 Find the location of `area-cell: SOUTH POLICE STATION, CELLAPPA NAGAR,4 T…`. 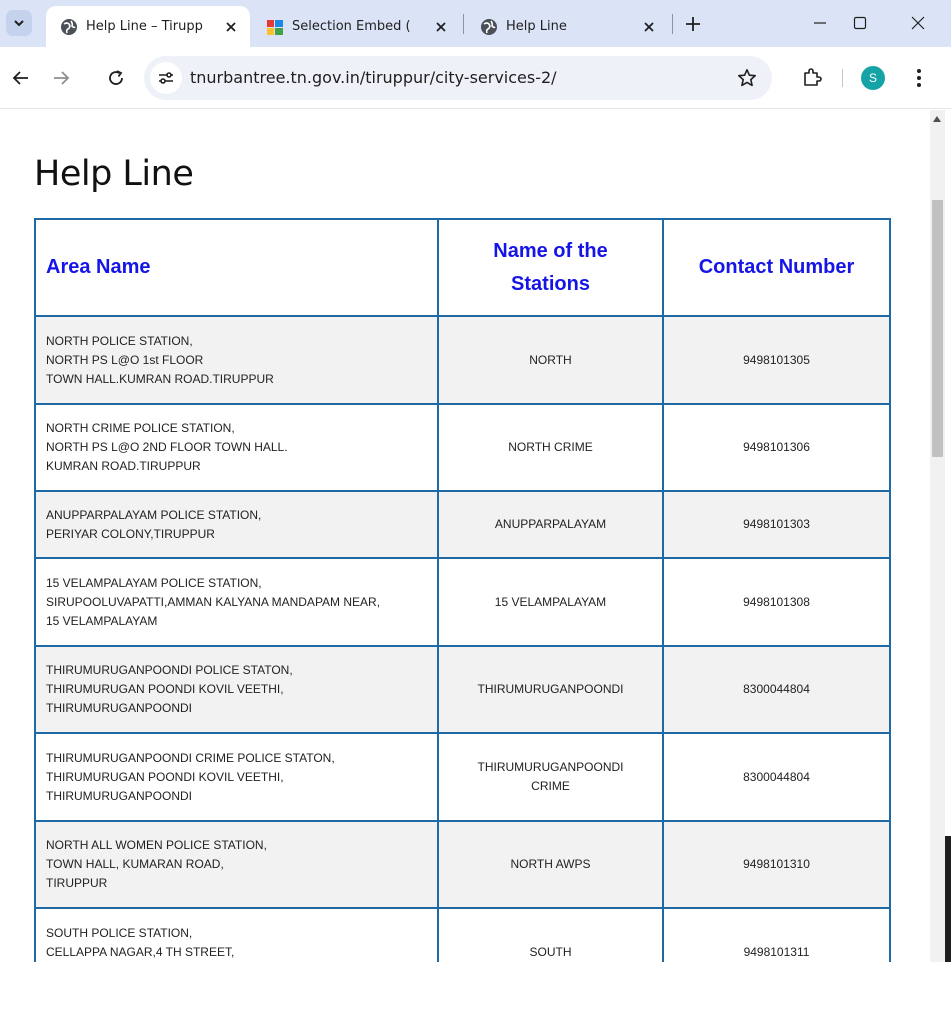

area-cell: SOUTH POLICE STATION, CELLAPPA NAGAR,4 T… is located at coordinates (236, 935).